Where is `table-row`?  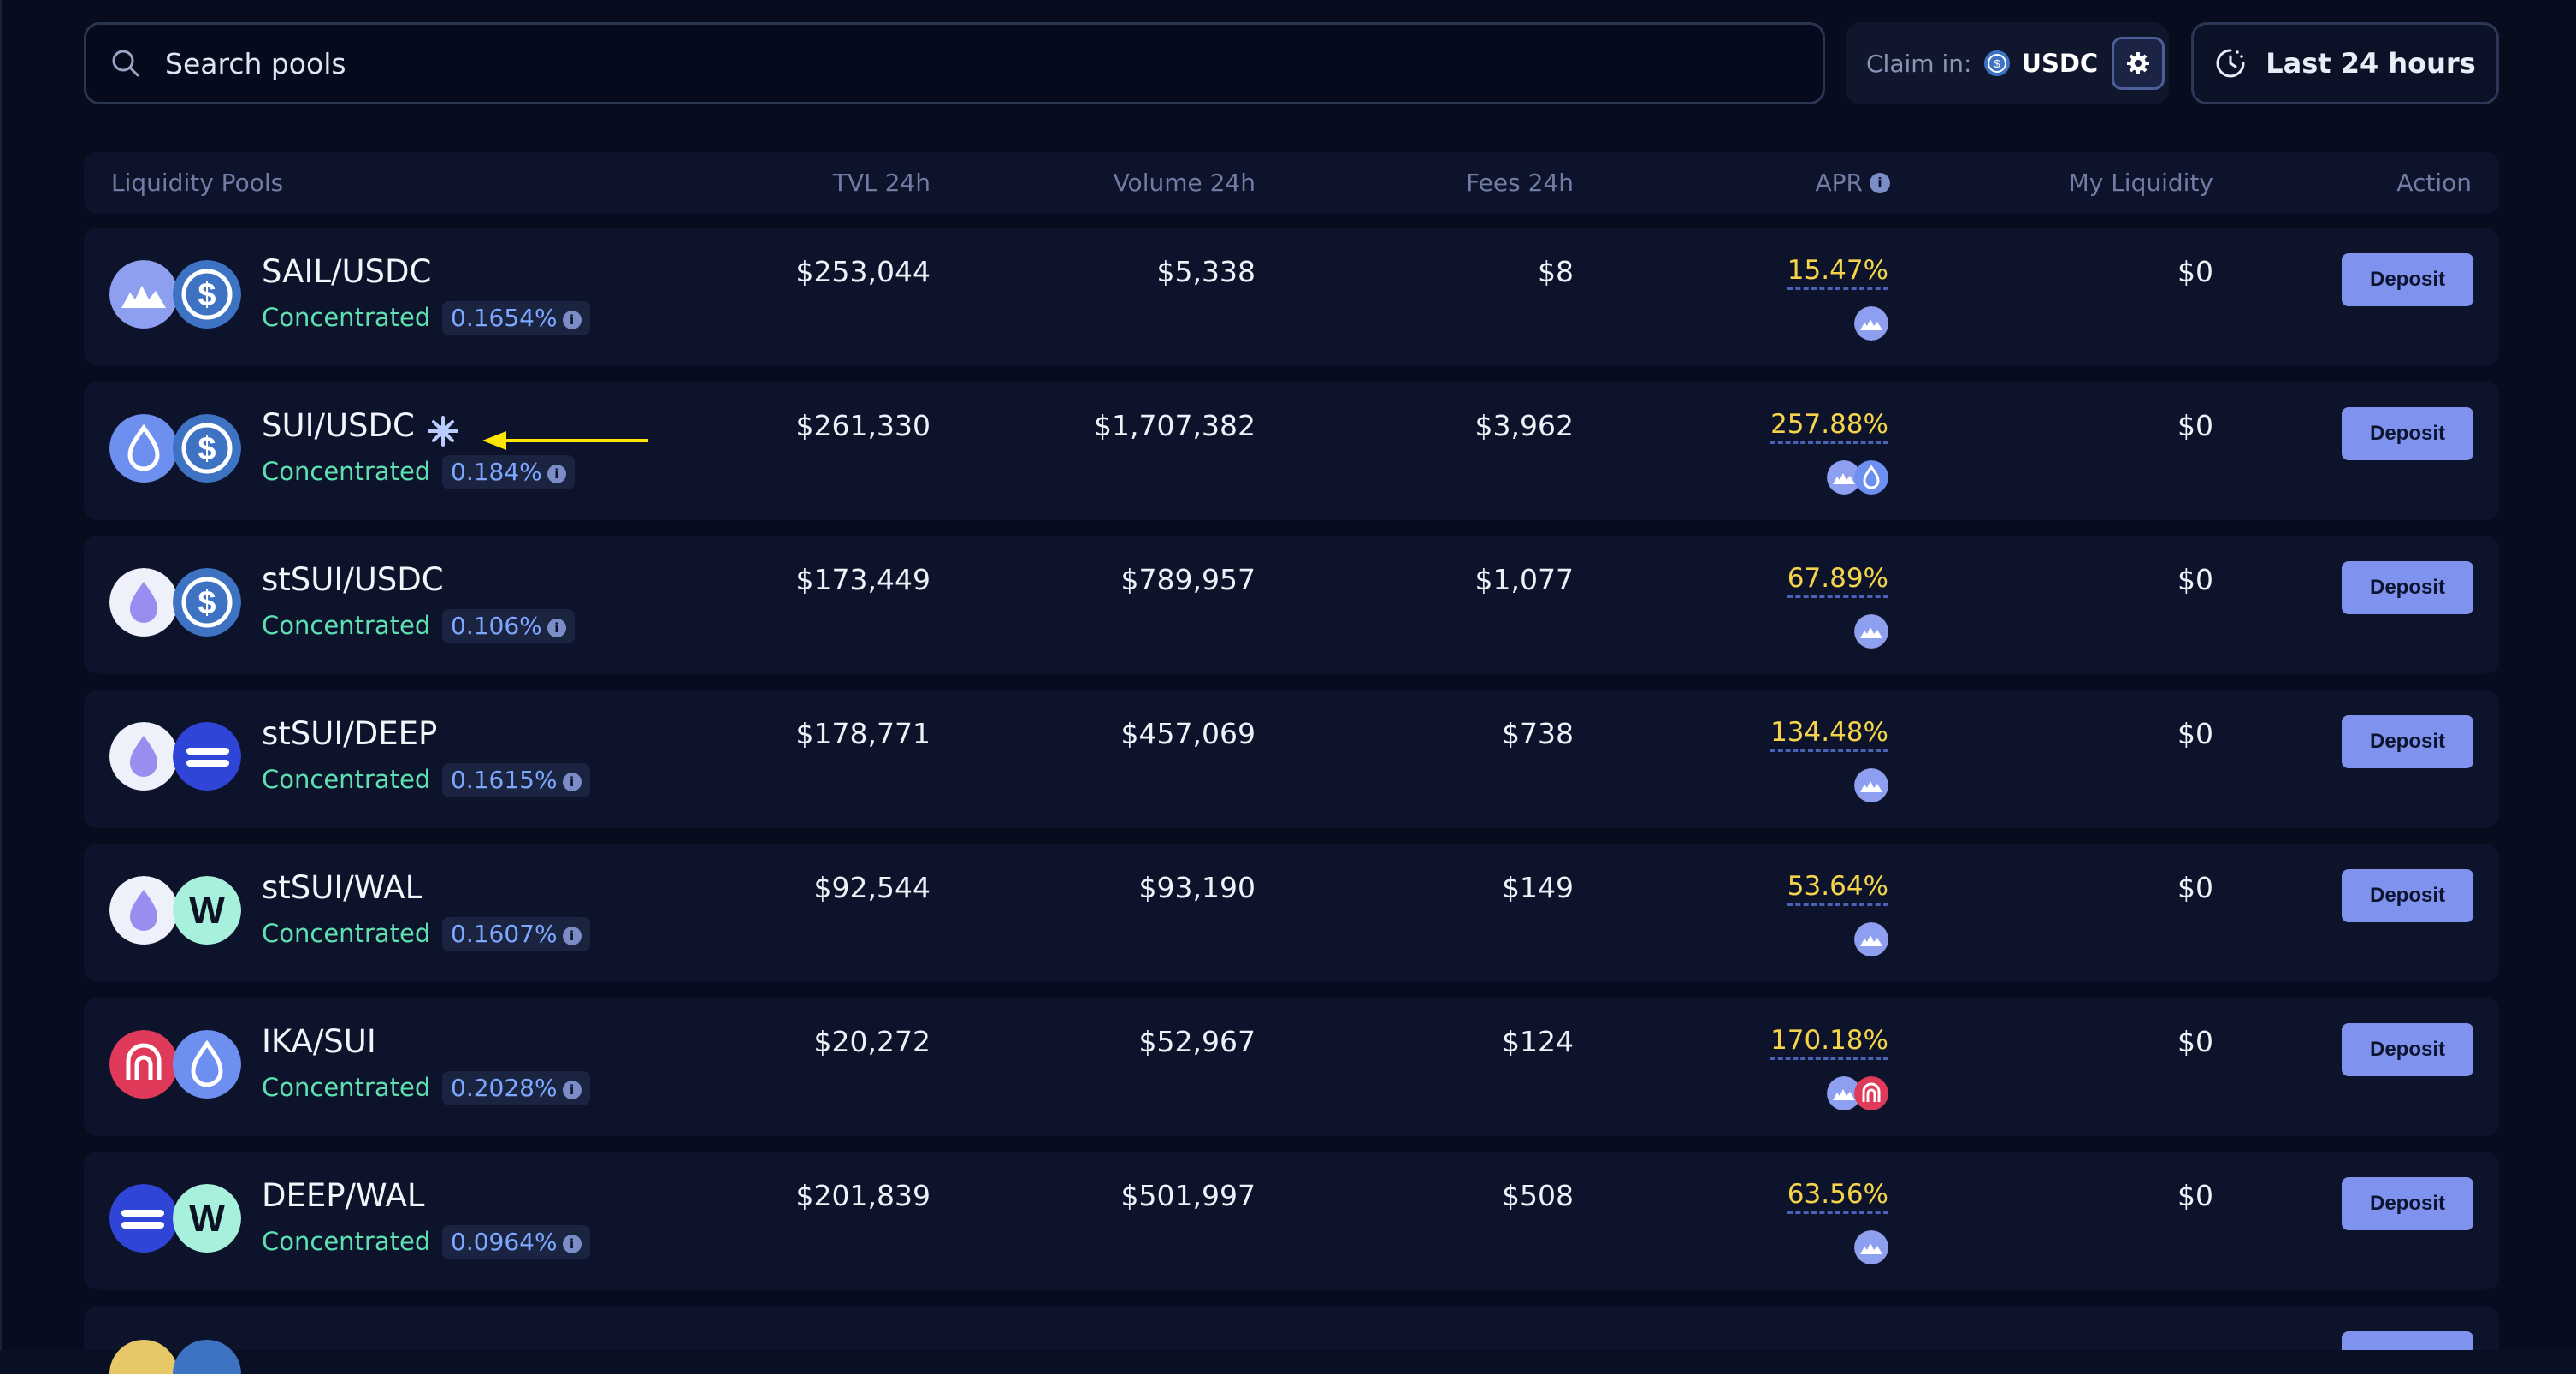
table-row is located at coordinates (1291, 1340).